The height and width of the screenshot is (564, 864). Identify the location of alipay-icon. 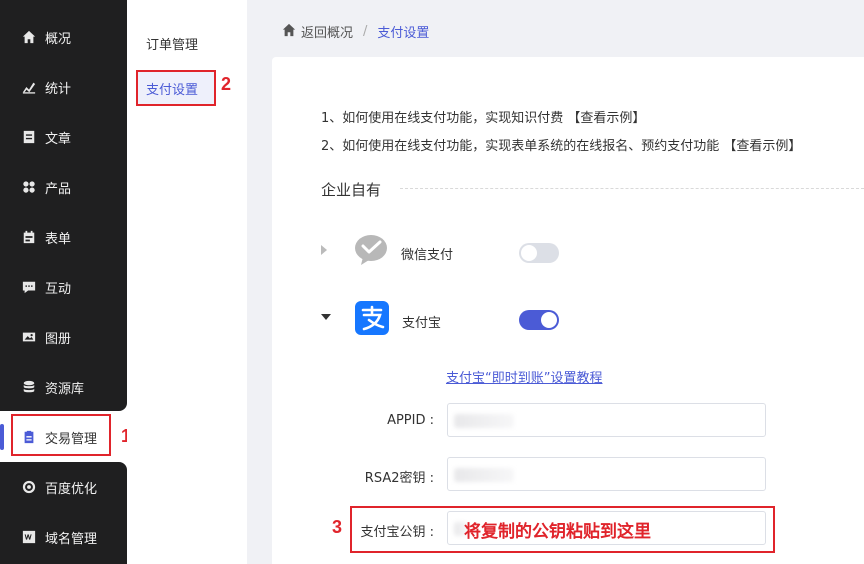
(372, 318).